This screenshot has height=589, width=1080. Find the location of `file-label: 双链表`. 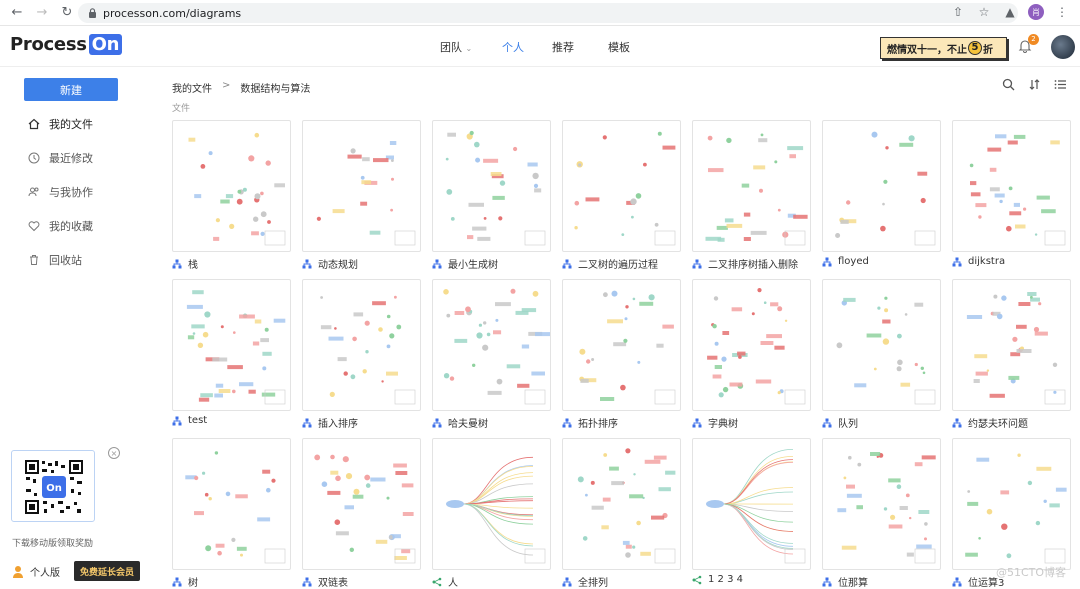

file-label: 双链表 is located at coordinates (325, 581).